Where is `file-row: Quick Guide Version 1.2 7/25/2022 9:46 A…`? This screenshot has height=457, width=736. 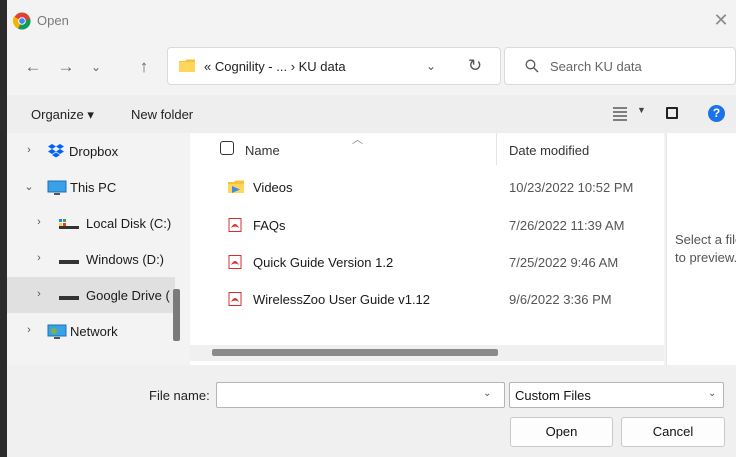 file-row: Quick Guide Version 1.2 7/25/2022 9:46 A… is located at coordinates (427, 262).